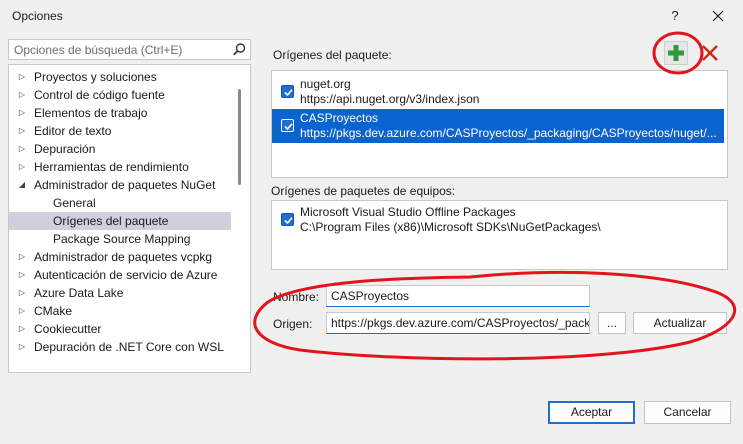 This screenshot has width=743, height=444. I want to click on cancel-button: Cancelar, so click(687, 412).